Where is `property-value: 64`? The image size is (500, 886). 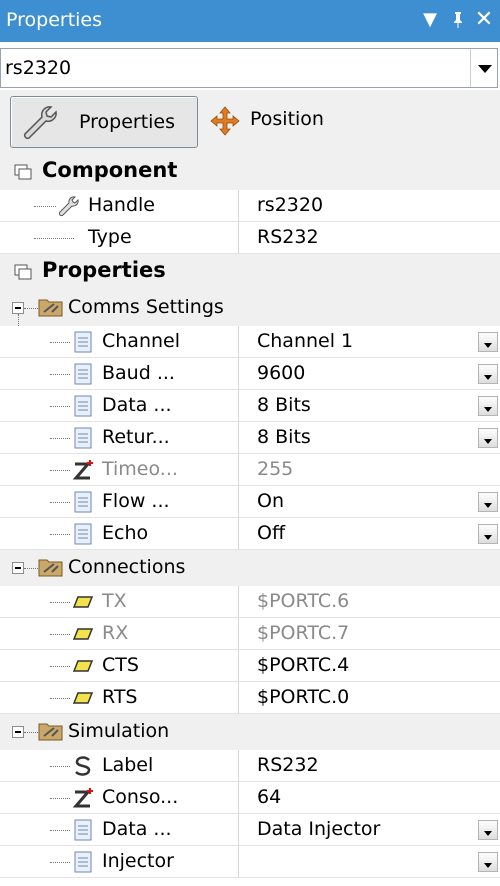
property-value: 64 is located at coordinates (269, 797).